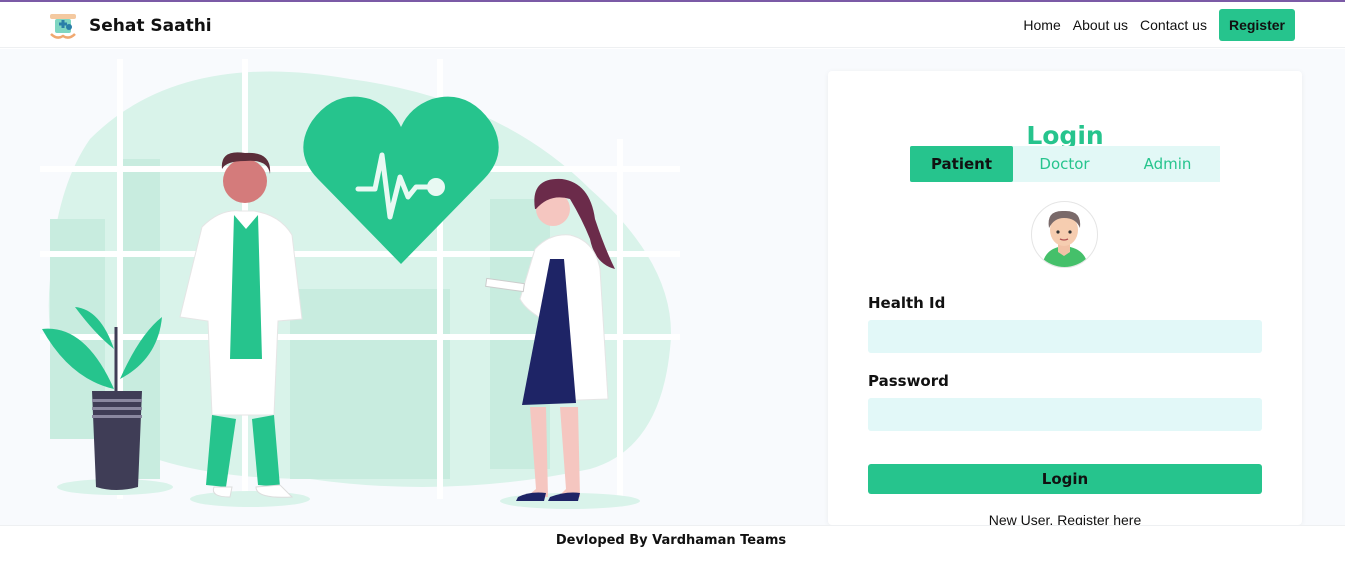  What do you see at coordinates (671, 540) in the screenshot?
I see `footer-credit: Devloped By Vardhaman Teams` at bounding box center [671, 540].